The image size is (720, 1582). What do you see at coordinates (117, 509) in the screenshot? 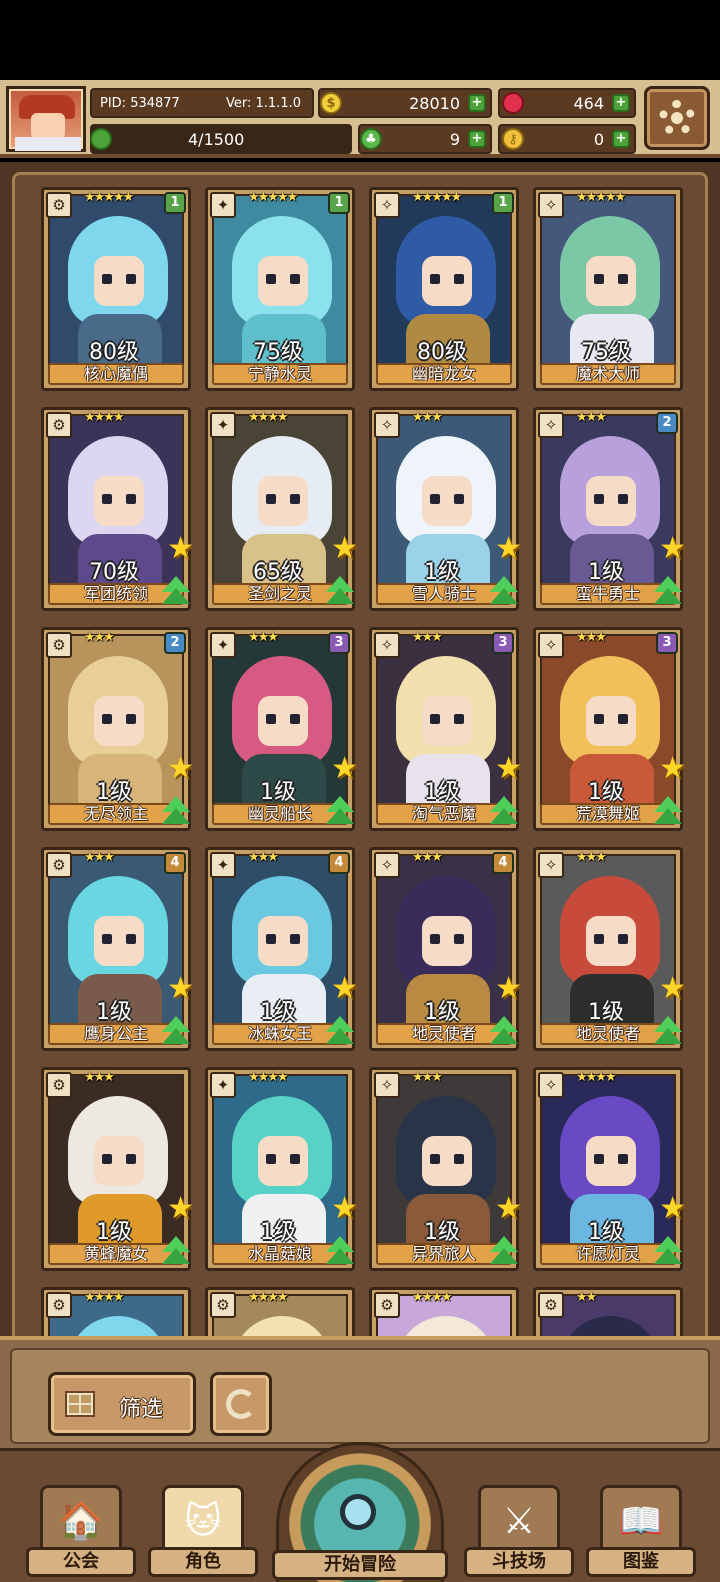
I see `character-card: ⚙ ★★★★ 70级 军团统领 ★` at bounding box center [117, 509].